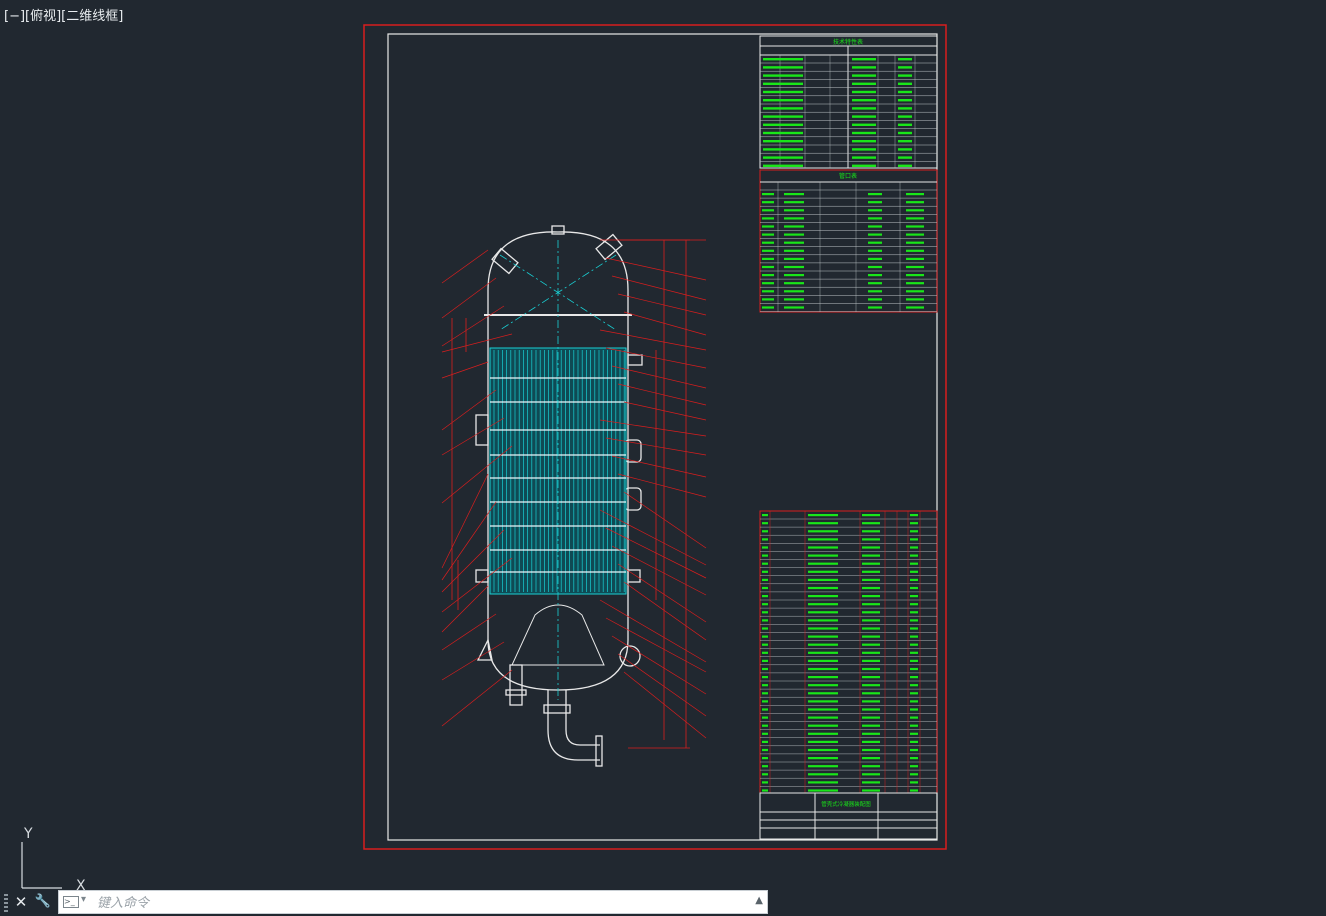 The width and height of the screenshot is (1326, 916). What do you see at coordinates (417, 903) in the screenshot?
I see `command-input` at bounding box center [417, 903].